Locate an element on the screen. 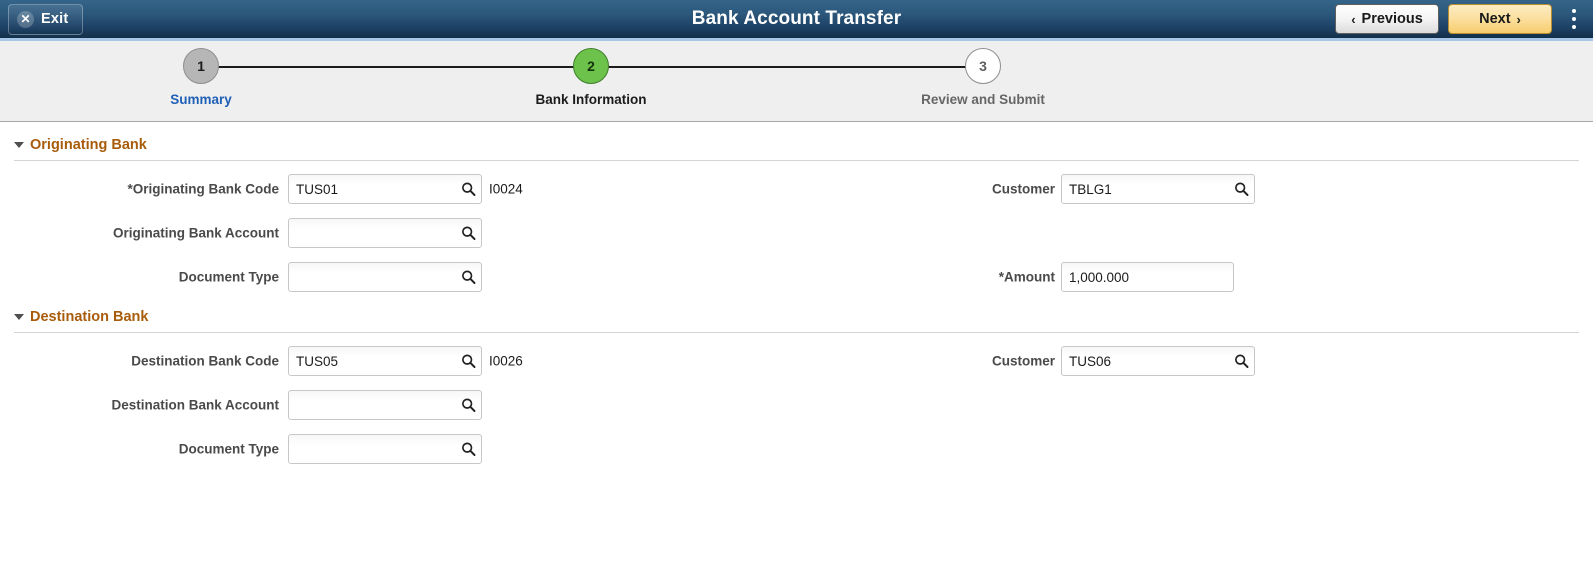 This screenshot has width=1593, height=563. input-wrap-amount is located at coordinates (1147, 277).